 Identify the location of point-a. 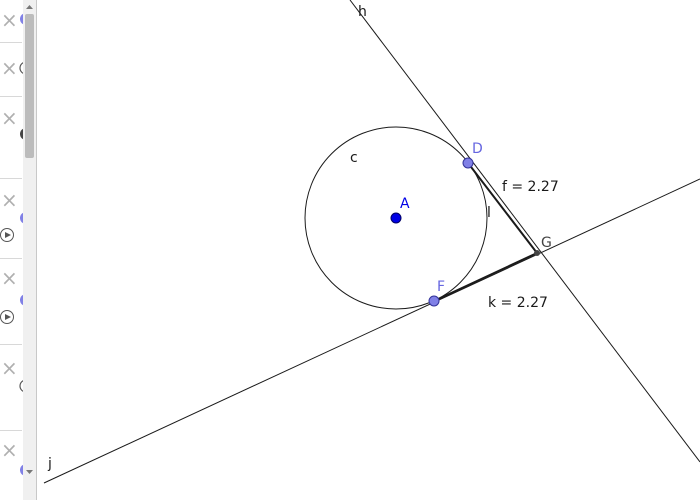
(396, 218).